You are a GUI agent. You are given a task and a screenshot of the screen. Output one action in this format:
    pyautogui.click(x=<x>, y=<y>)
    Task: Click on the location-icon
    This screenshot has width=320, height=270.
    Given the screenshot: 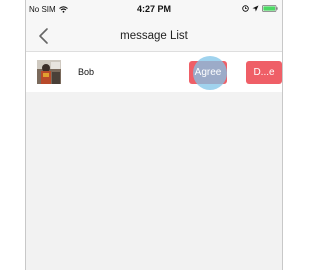 What is the action you would take?
    pyautogui.click(x=255, y=8)
    